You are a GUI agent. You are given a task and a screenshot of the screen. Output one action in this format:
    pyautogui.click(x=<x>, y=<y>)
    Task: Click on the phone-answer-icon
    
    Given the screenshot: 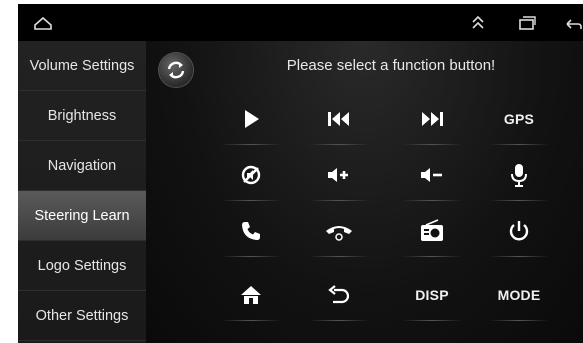 What is the action you would take?
    pyautogui.click(x=251, y=231)
    